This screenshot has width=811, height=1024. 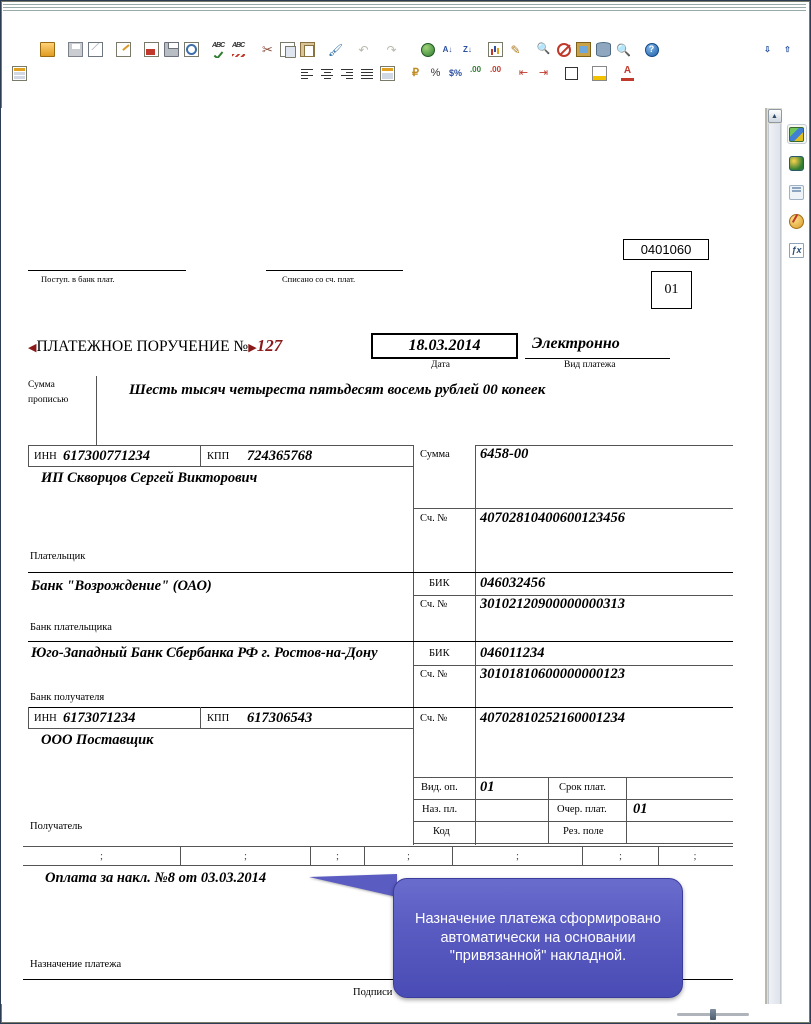 I want to click on vertical-scroll-track, so click(x=774, y=564).